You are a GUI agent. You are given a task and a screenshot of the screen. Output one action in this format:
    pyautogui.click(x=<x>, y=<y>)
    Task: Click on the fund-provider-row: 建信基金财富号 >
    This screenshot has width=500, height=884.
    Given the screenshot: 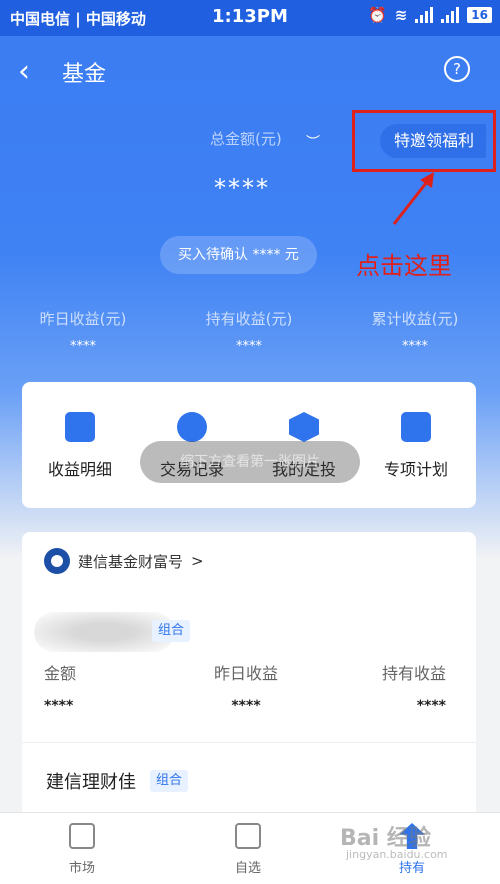 What is the action you would take?
    pyautogui.click(x=124, y=561)
    